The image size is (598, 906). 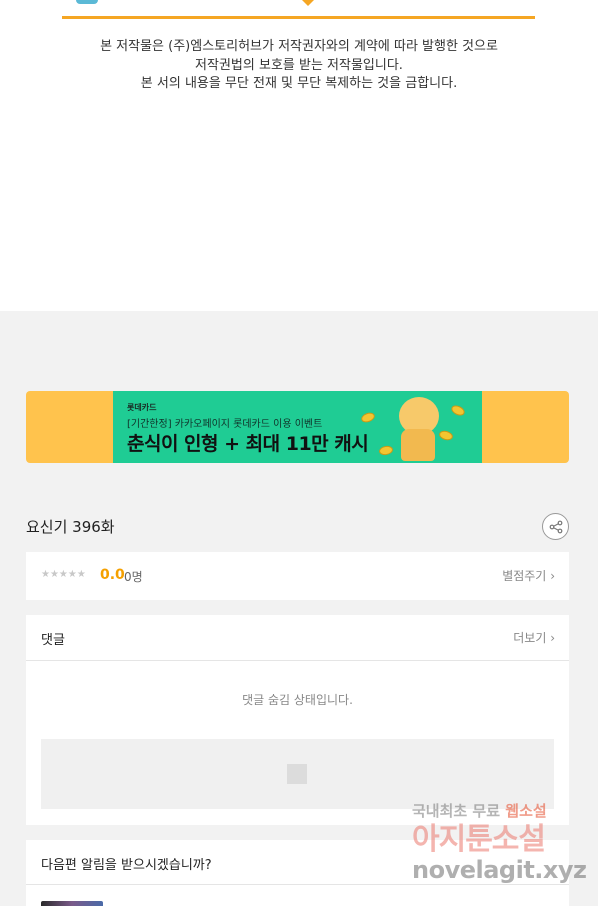 I want to click on rating-count: 0명, so click(x=133, y=577).